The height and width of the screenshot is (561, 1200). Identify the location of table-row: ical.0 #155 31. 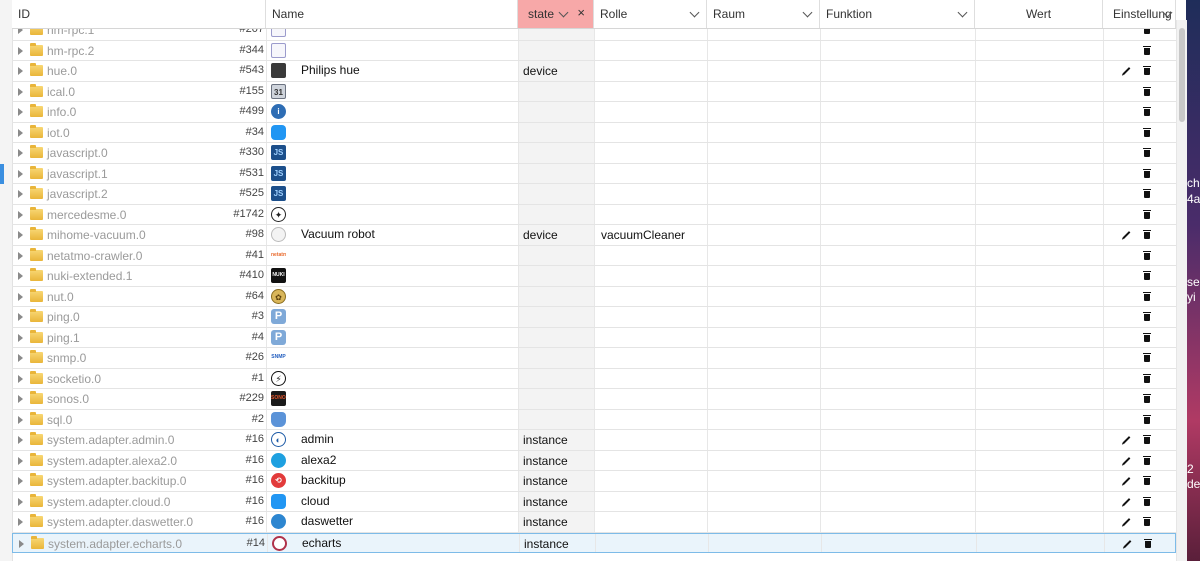
(594, 91).